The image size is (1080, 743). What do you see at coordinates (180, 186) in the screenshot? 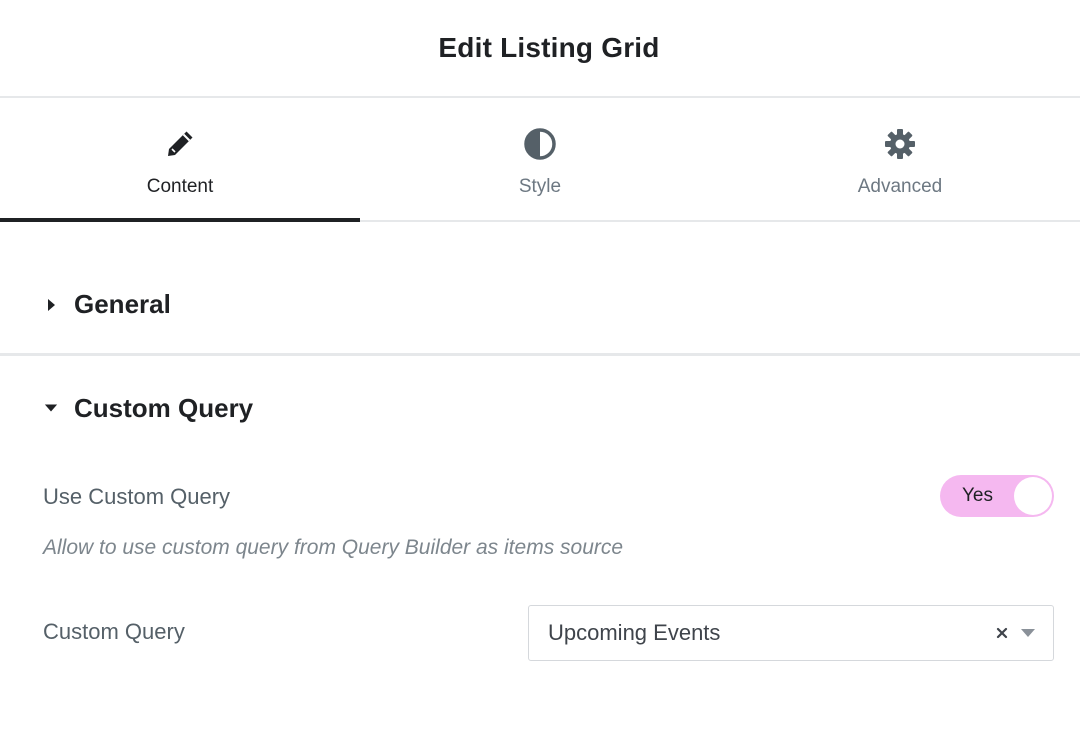
I see `tab-content-label: Content` at bounding box center [180, 186].